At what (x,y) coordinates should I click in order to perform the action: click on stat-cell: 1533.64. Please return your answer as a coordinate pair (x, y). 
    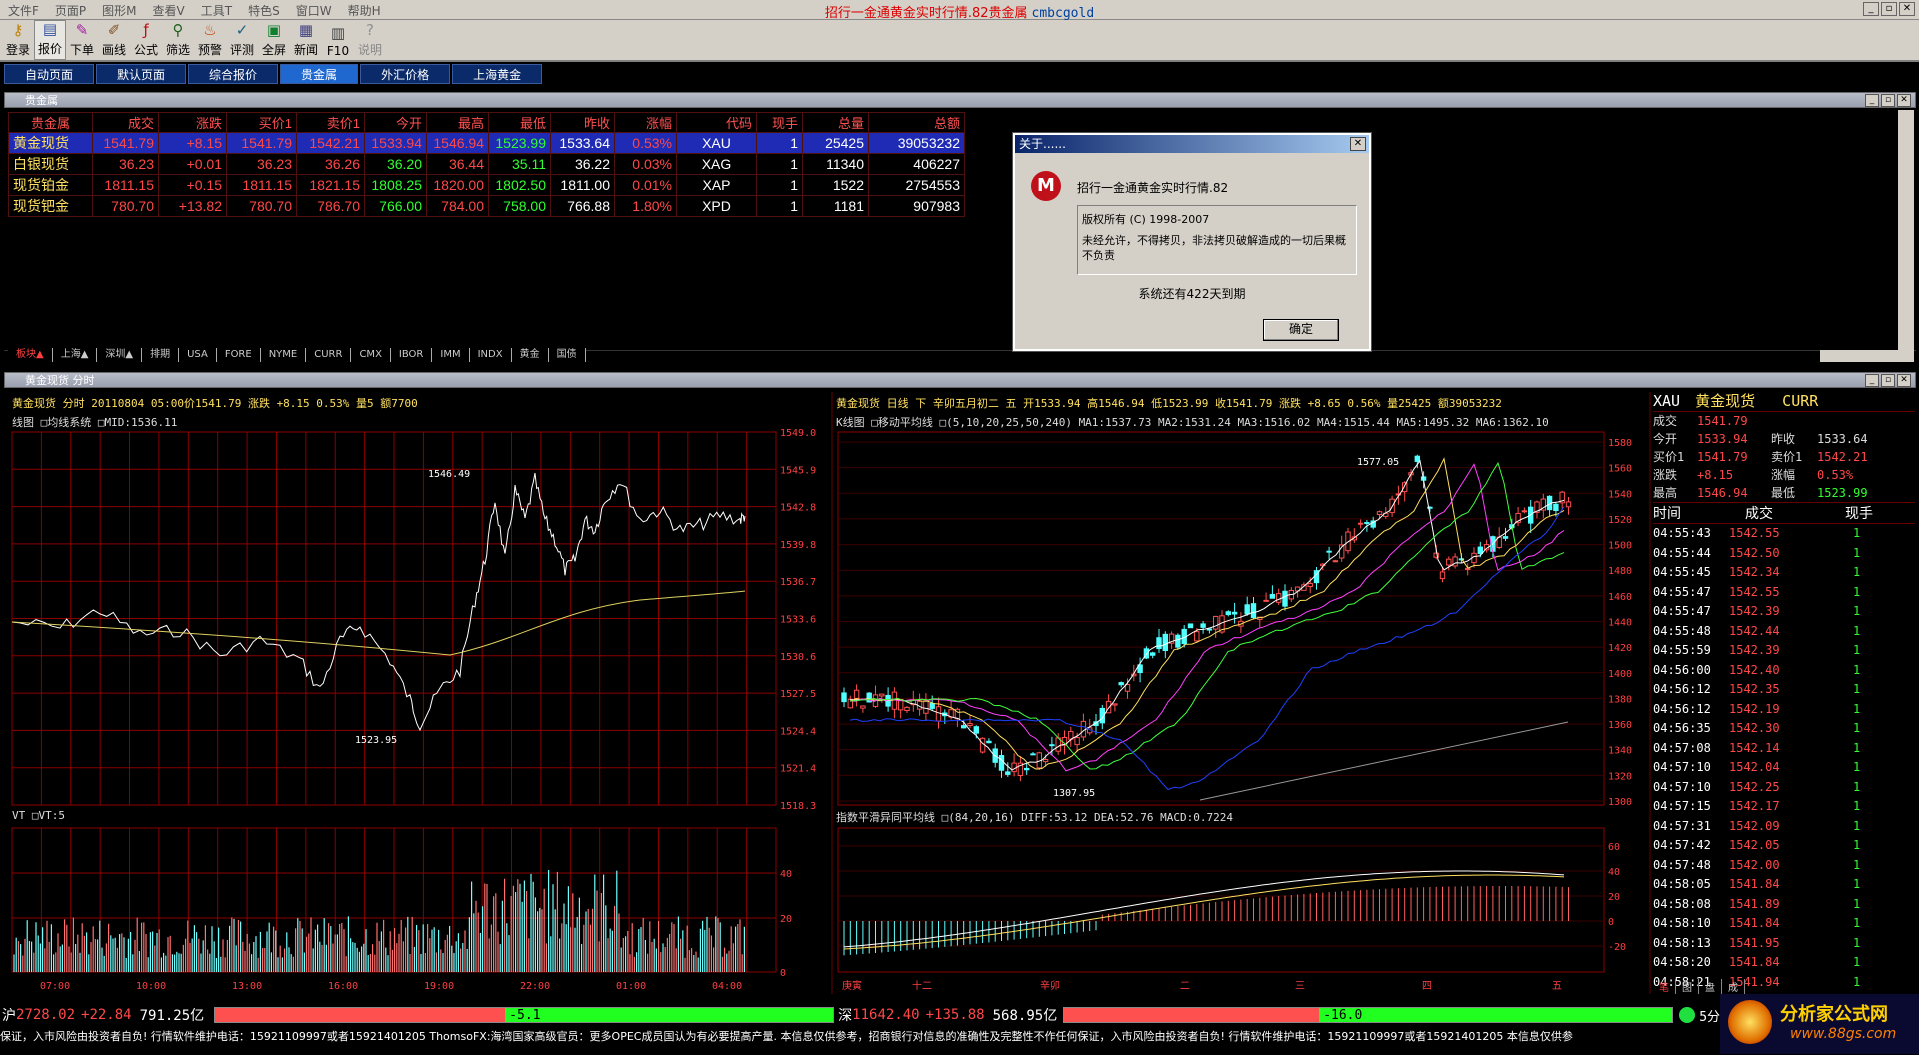
    Looking at the image, I should click on (1842, 439).